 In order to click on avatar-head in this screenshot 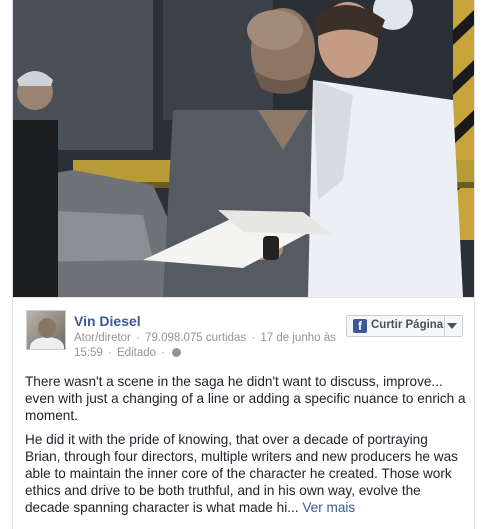, I will do `click(47, 328)`.